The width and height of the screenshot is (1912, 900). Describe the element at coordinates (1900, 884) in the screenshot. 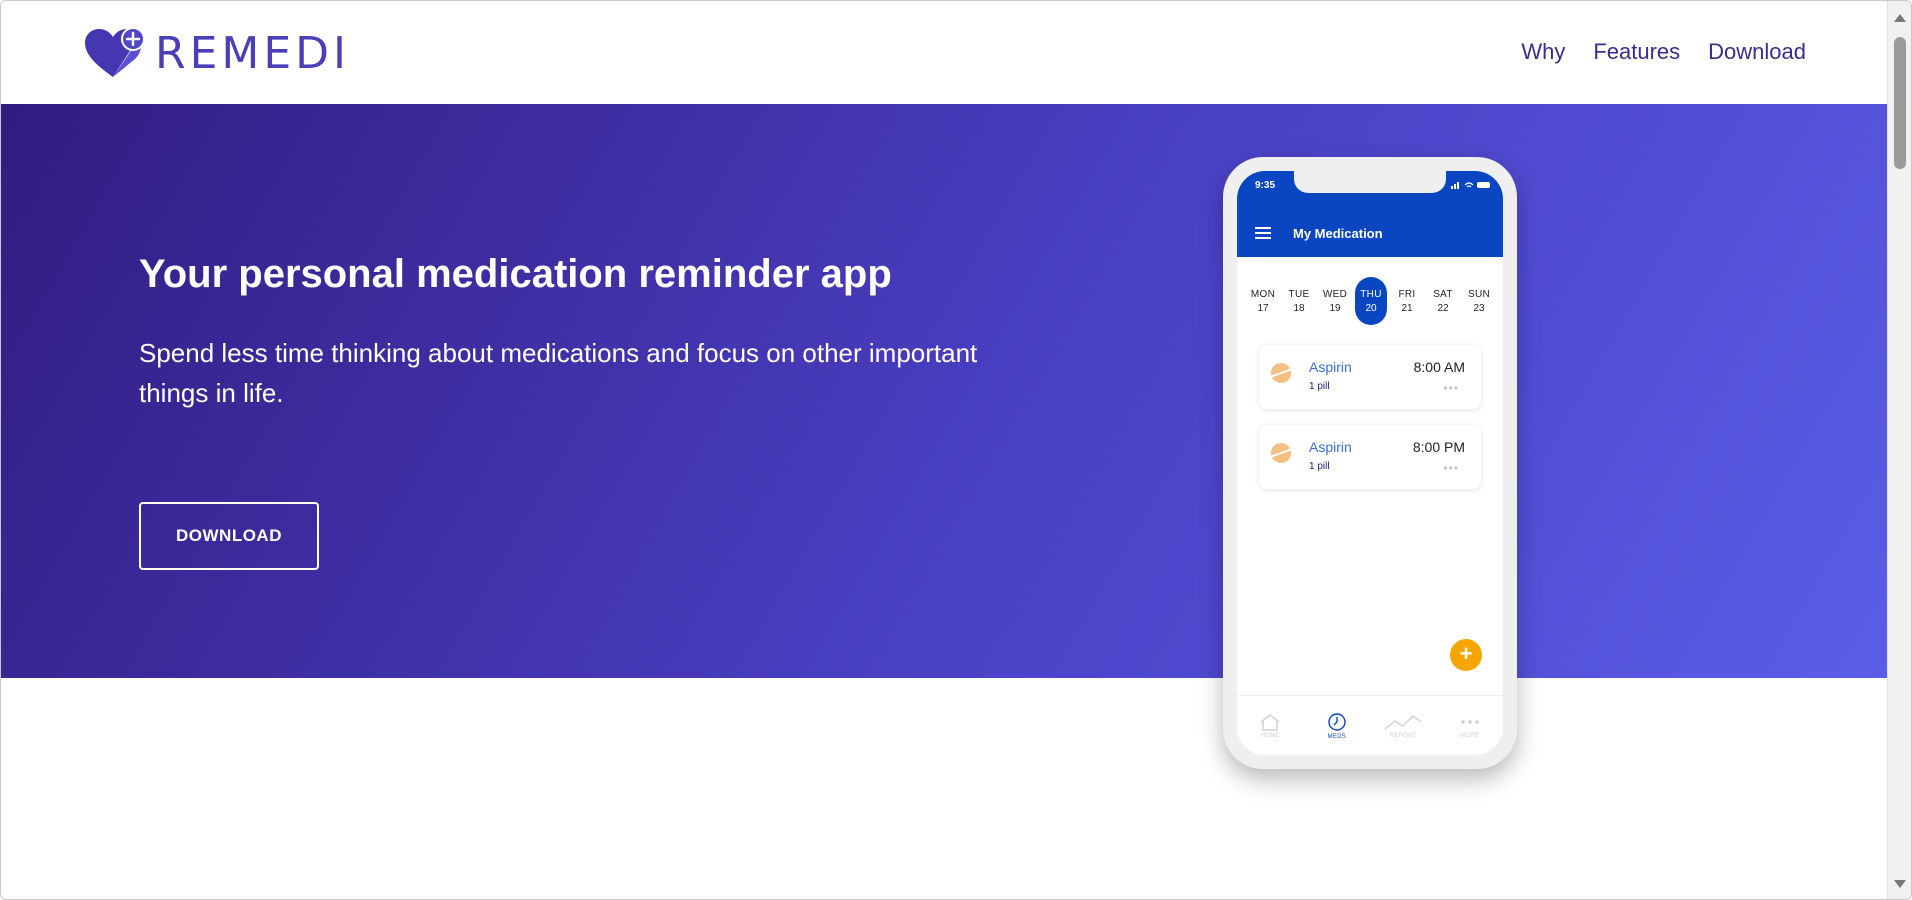

I see `scroll-down-arrow-icon` at that location.